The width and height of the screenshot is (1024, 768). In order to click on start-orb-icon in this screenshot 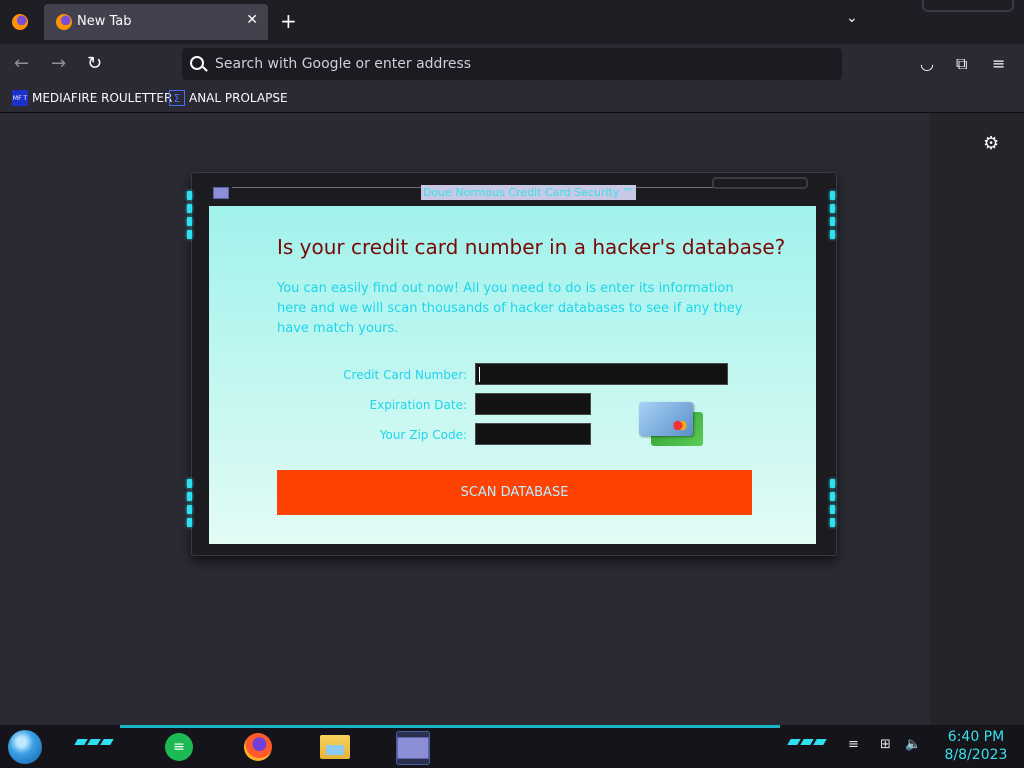, I will do `click(25, 747)`.